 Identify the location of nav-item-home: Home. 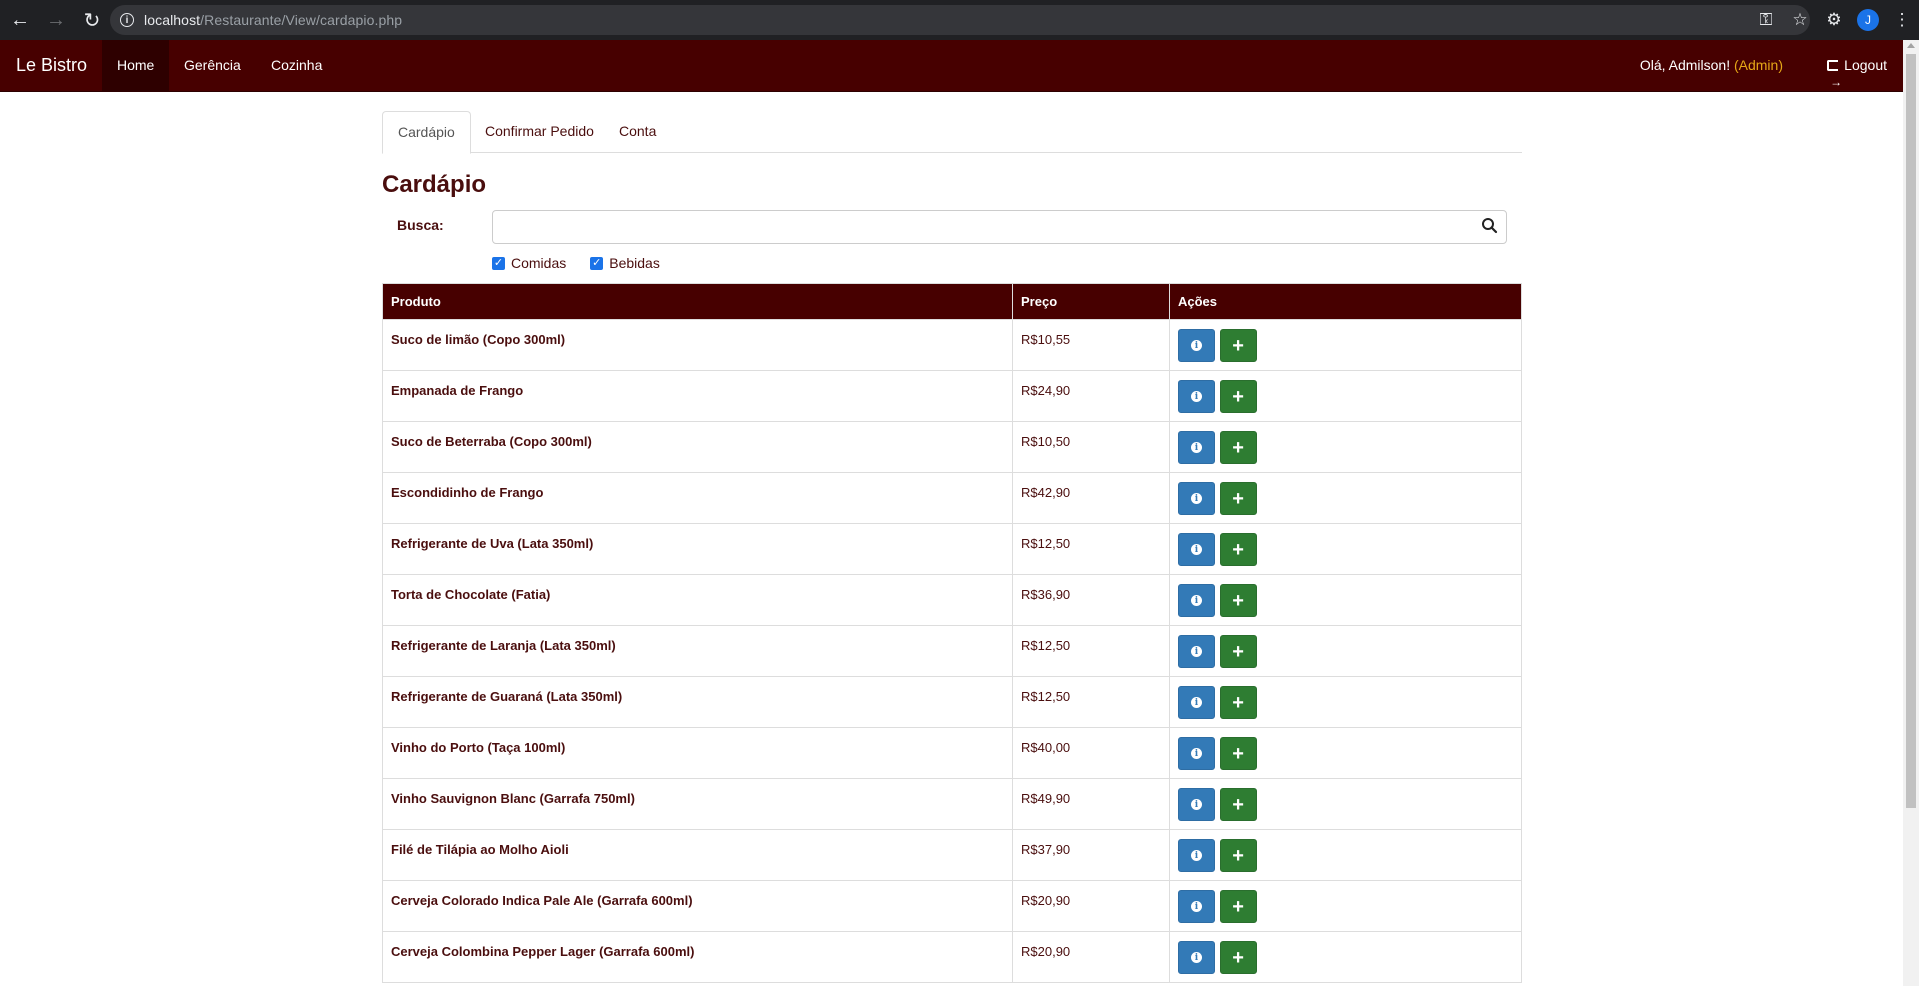
(136, 65).